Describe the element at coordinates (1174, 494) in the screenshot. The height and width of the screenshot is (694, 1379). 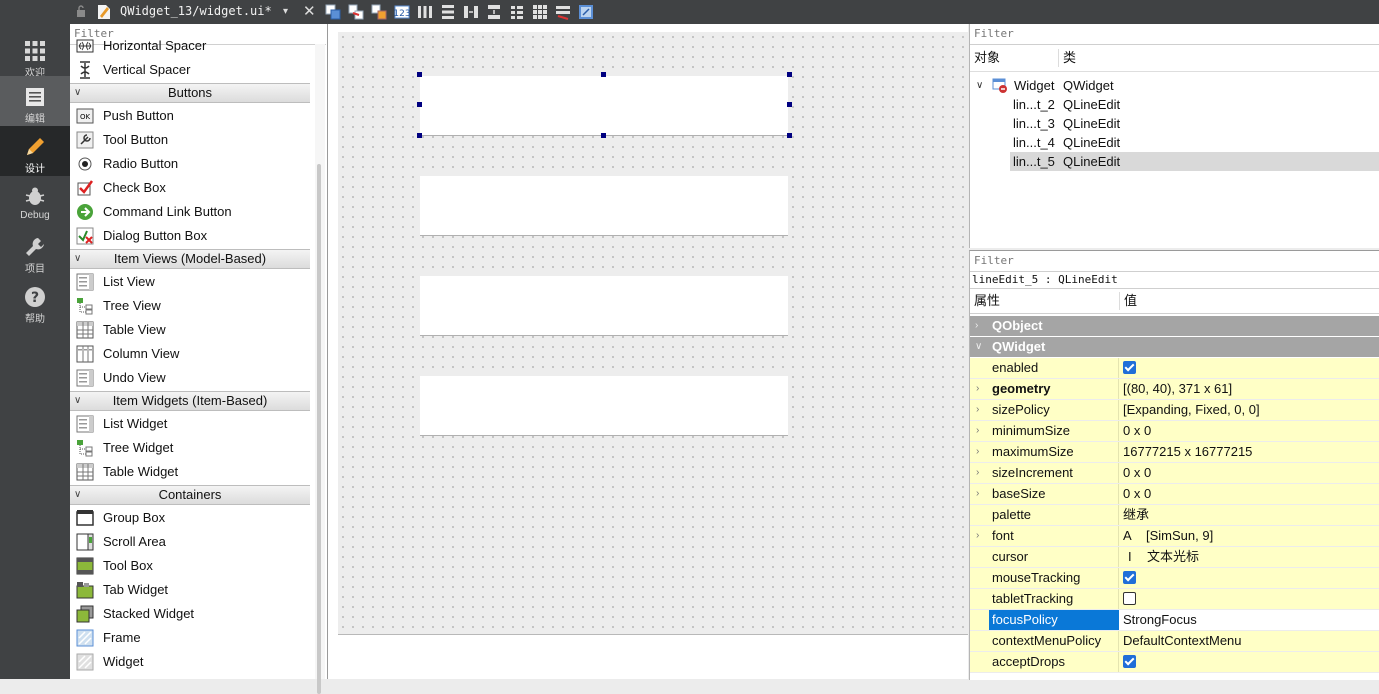
I see `property-row-basesize: › baseSize 0 x 0` at that location.